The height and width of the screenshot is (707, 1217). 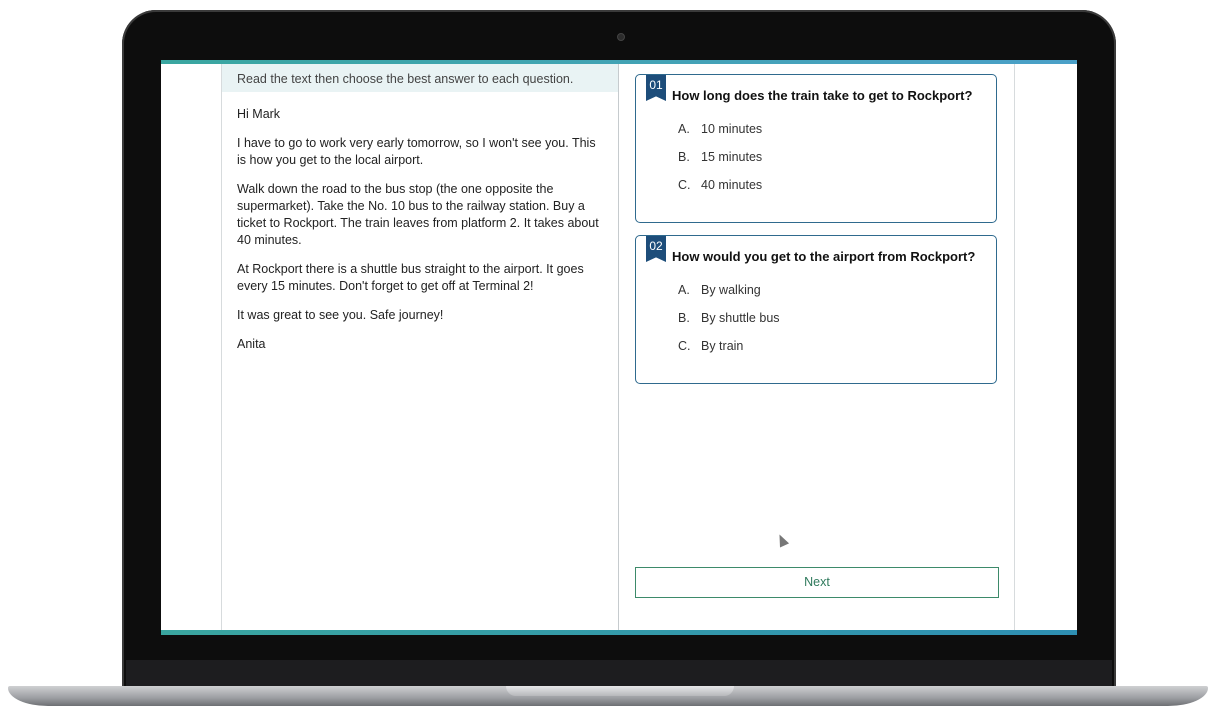 I want to click on answer-option-b: B. By shuttle bus, so click(x=729, y=325).